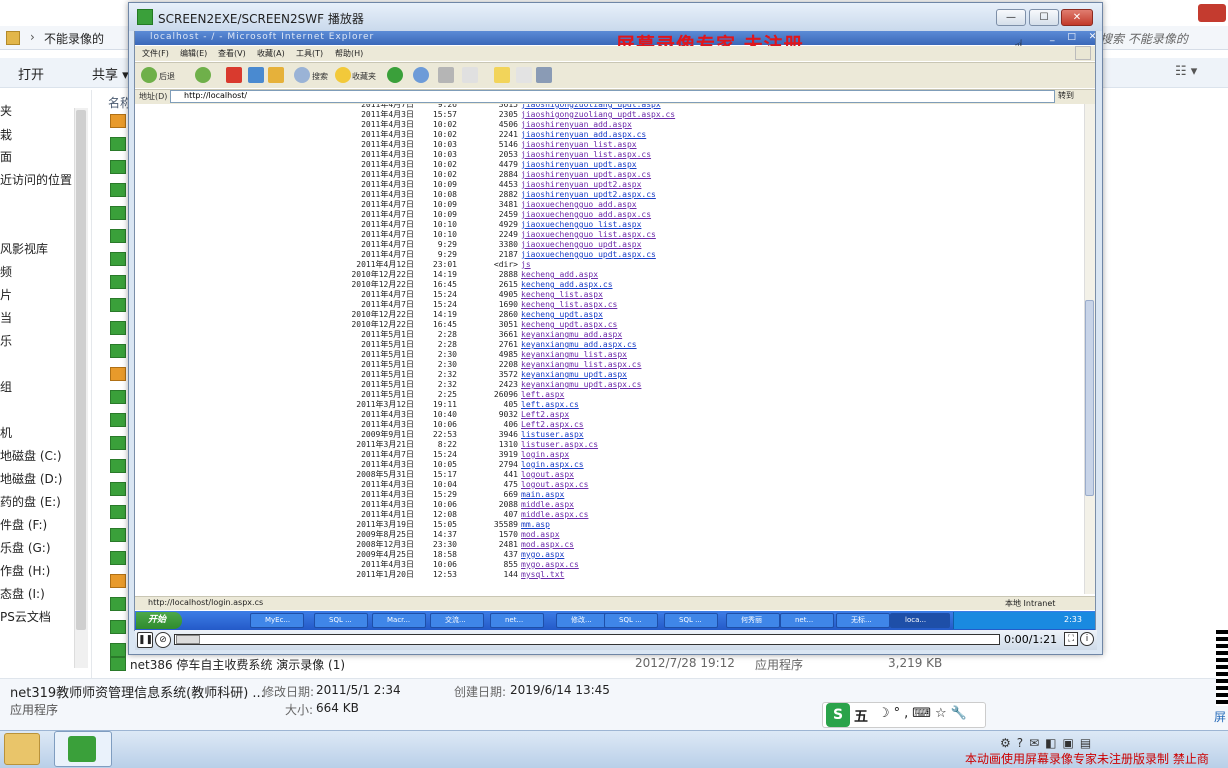 This screenshot has width=1228, height=768. I want to click on file-link: listuser.aspx, so click(552, 435).